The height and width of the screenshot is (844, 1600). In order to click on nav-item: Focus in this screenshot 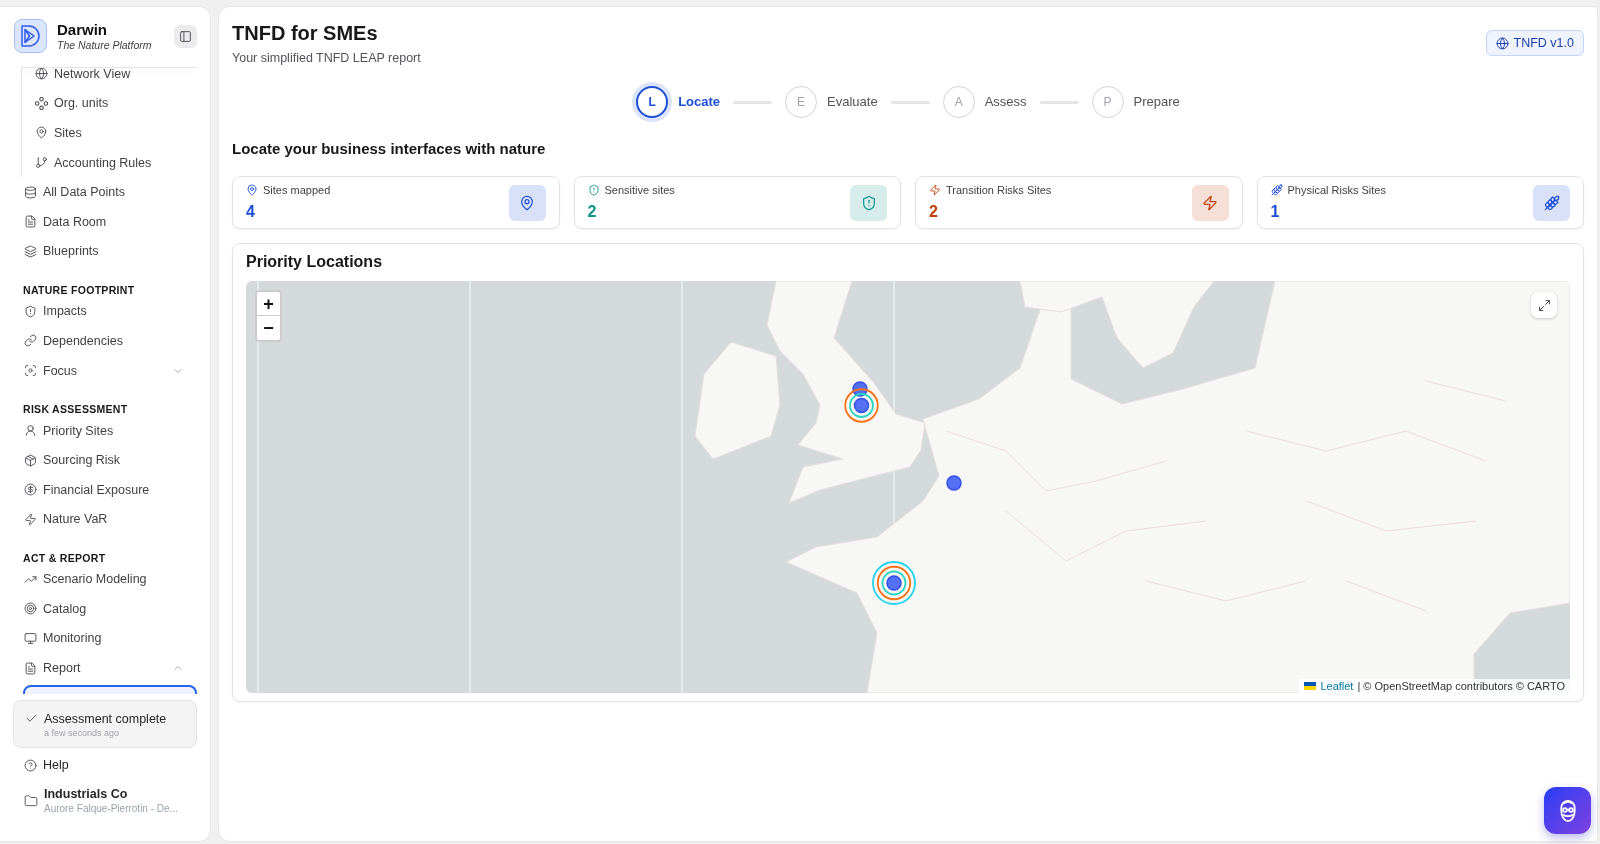, I will do `click(105, 370)`.